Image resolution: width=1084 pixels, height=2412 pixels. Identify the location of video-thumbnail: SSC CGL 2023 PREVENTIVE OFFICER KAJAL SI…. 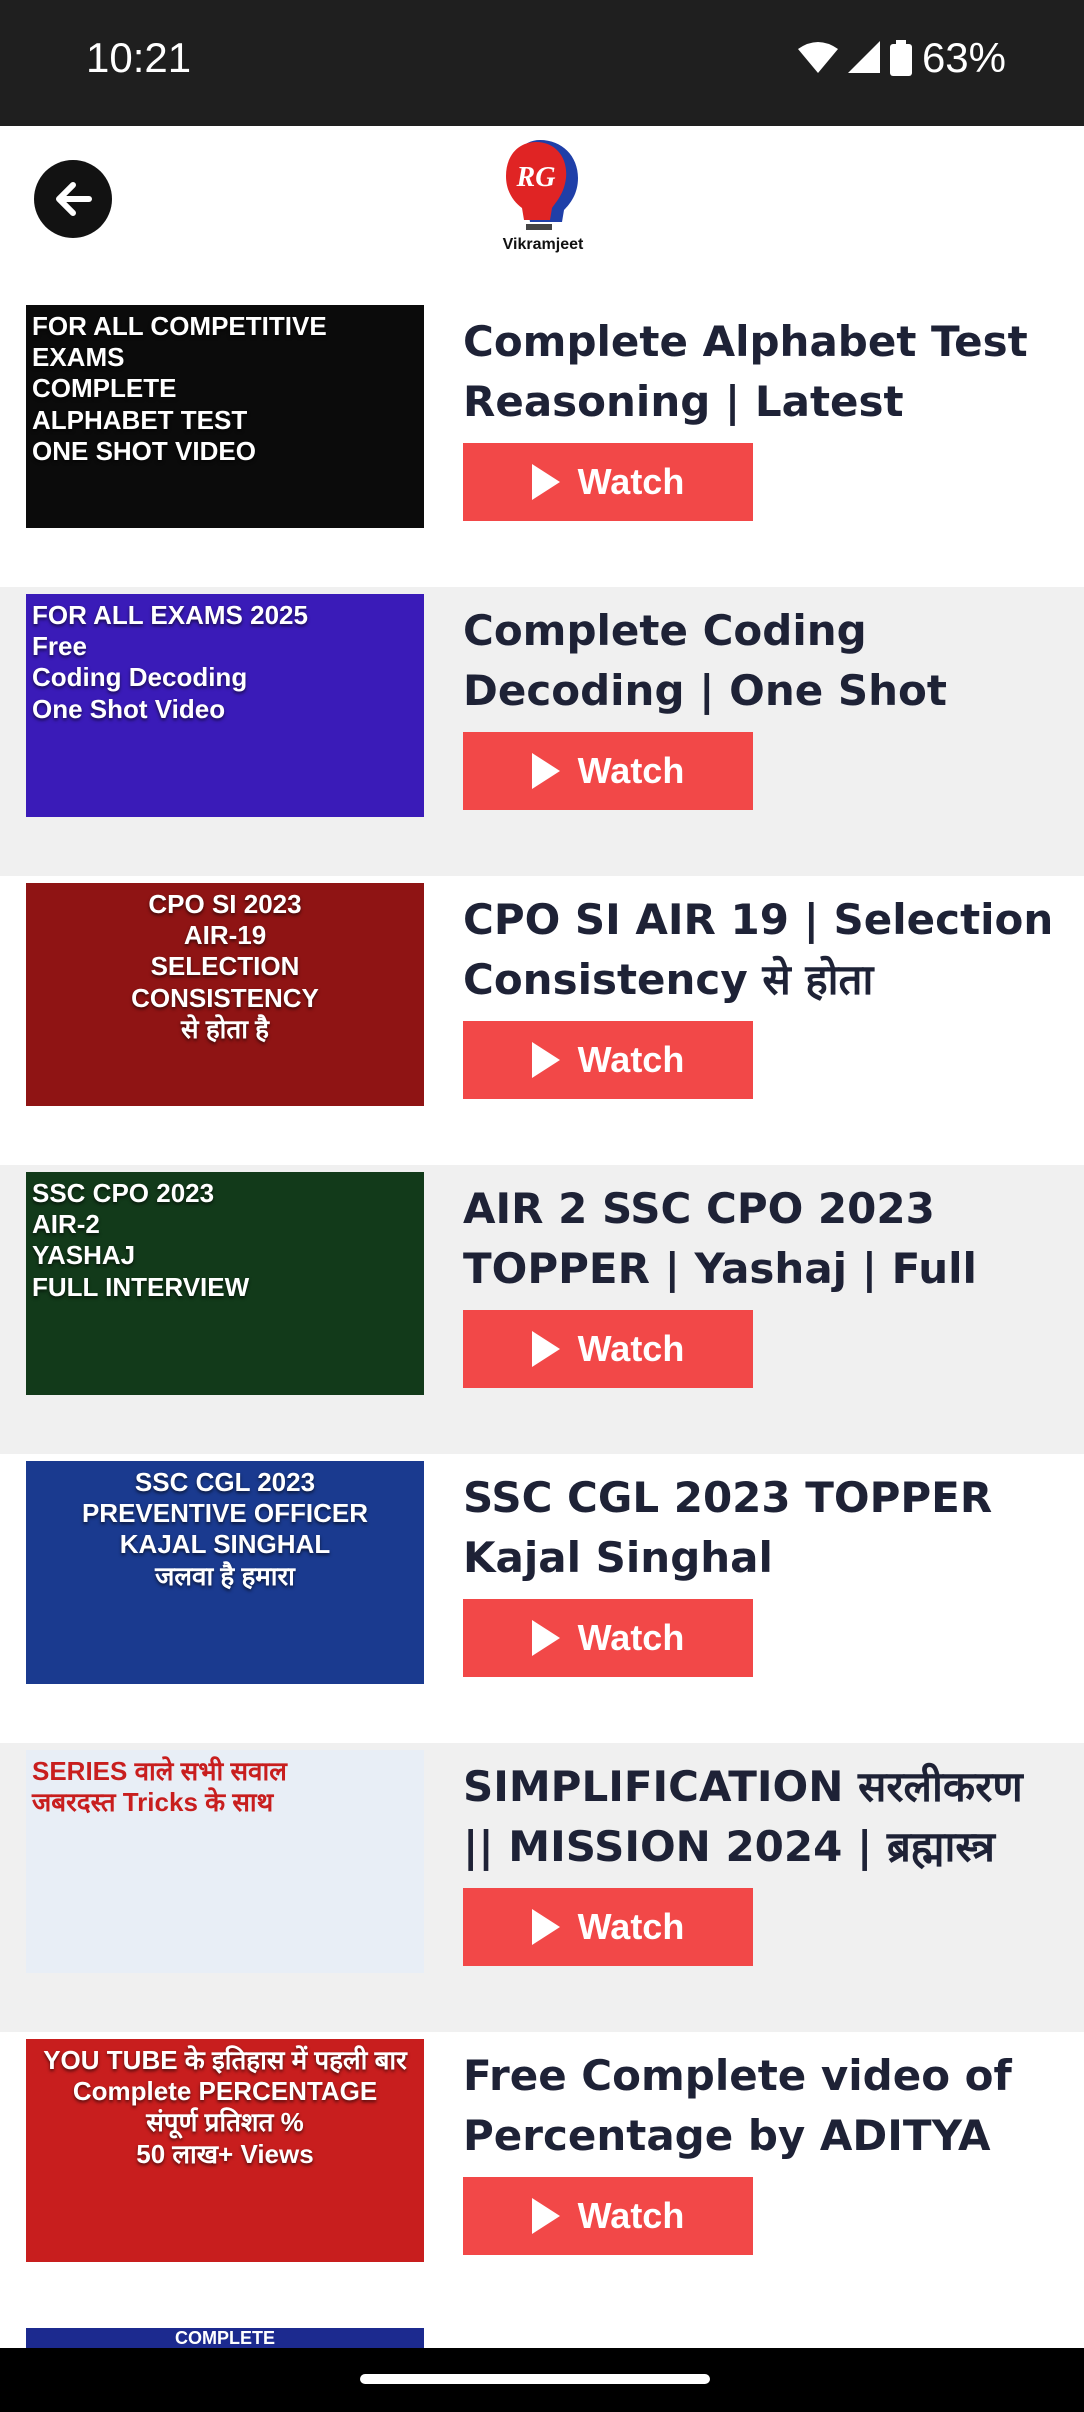
(225, 1572).